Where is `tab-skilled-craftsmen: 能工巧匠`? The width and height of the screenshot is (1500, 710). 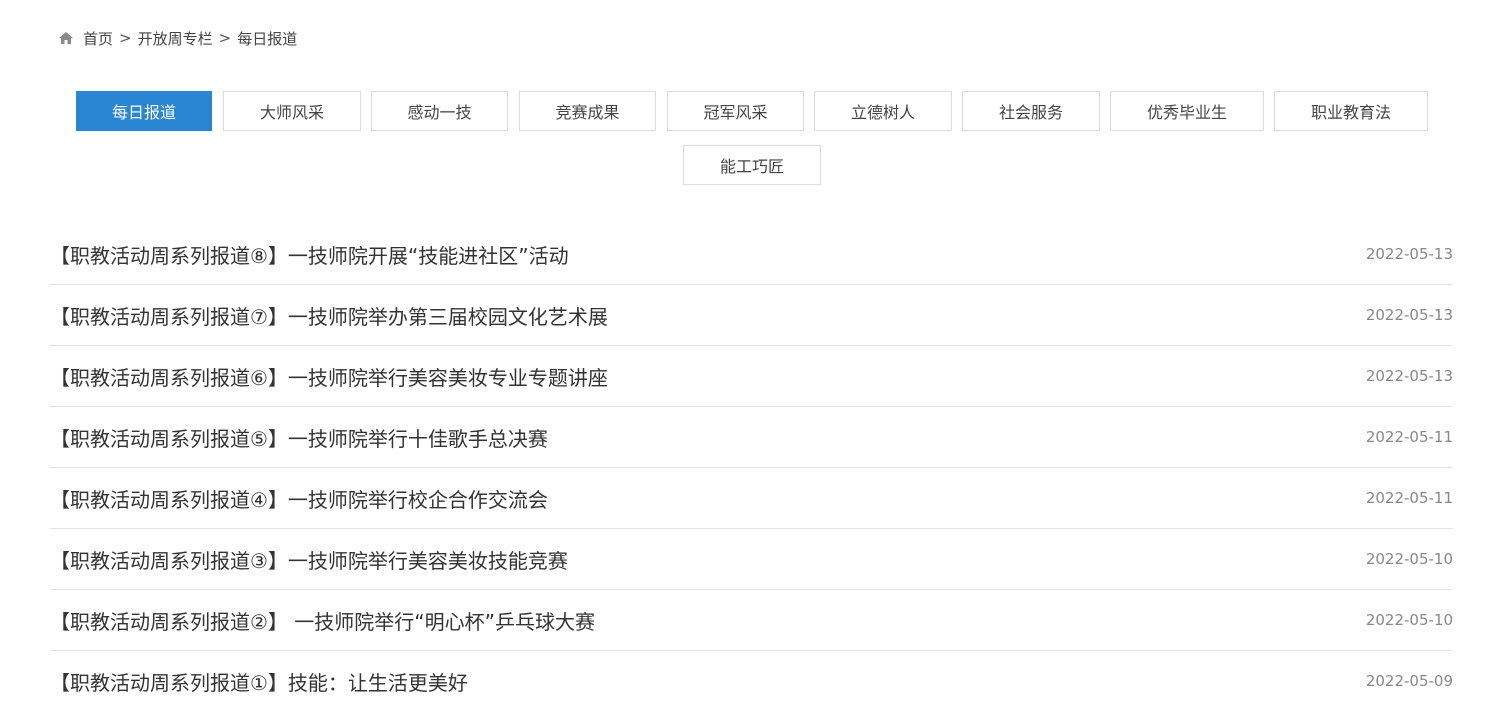 tab-skilled-craftsmen: 能工巧匠 is located at coordinates (752, 165).